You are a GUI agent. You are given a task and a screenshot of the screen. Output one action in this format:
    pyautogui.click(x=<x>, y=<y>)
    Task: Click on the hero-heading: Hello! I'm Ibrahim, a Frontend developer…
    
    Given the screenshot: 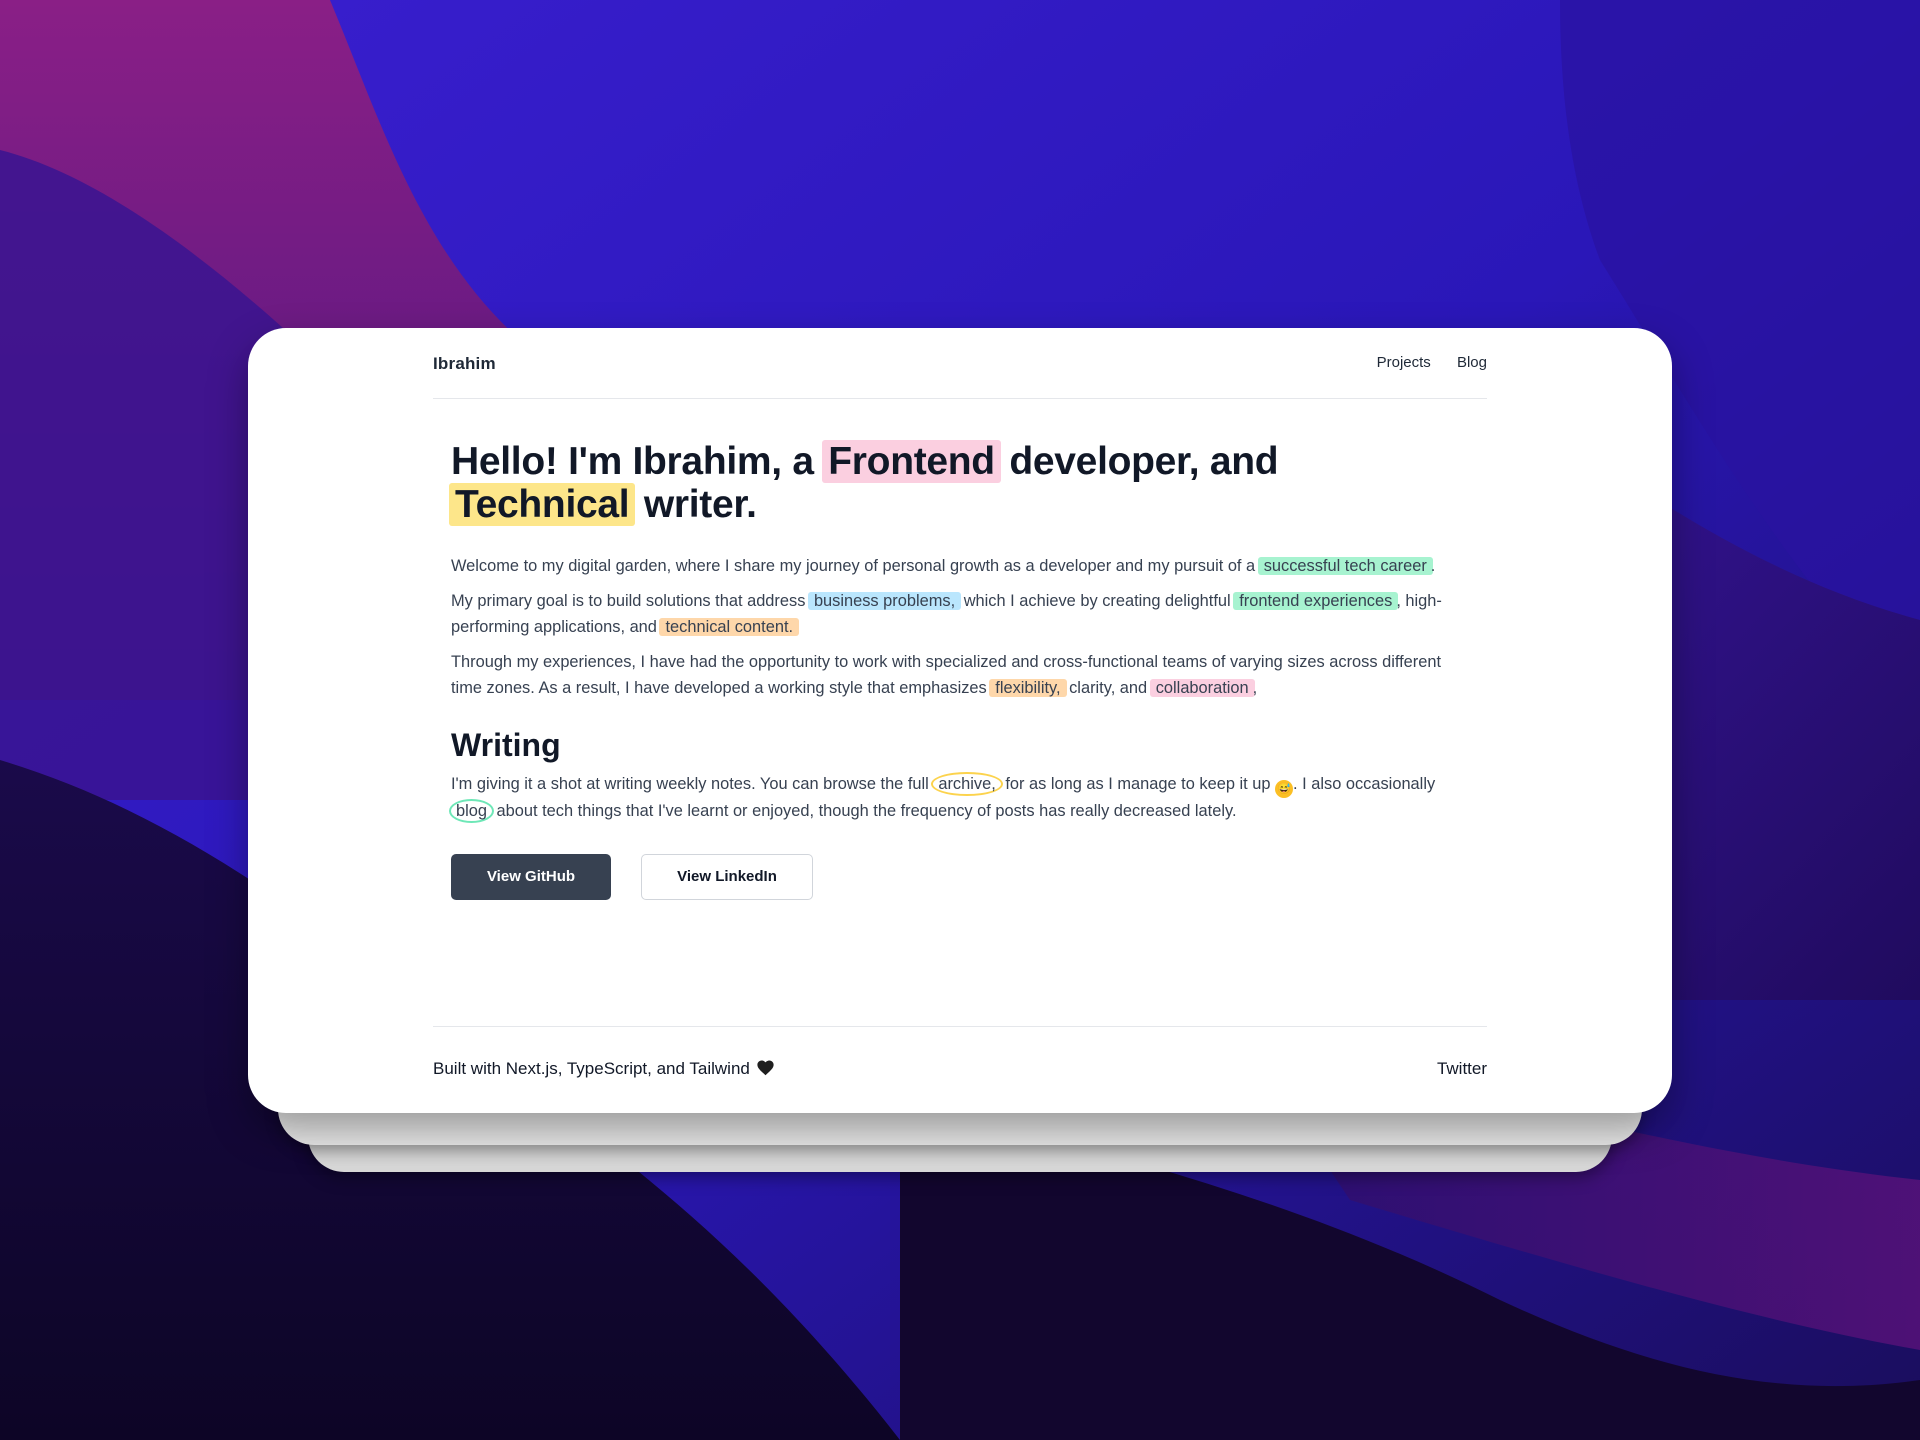 What is the action you would take?
    pyautogui.click(x=960, y=483)
    